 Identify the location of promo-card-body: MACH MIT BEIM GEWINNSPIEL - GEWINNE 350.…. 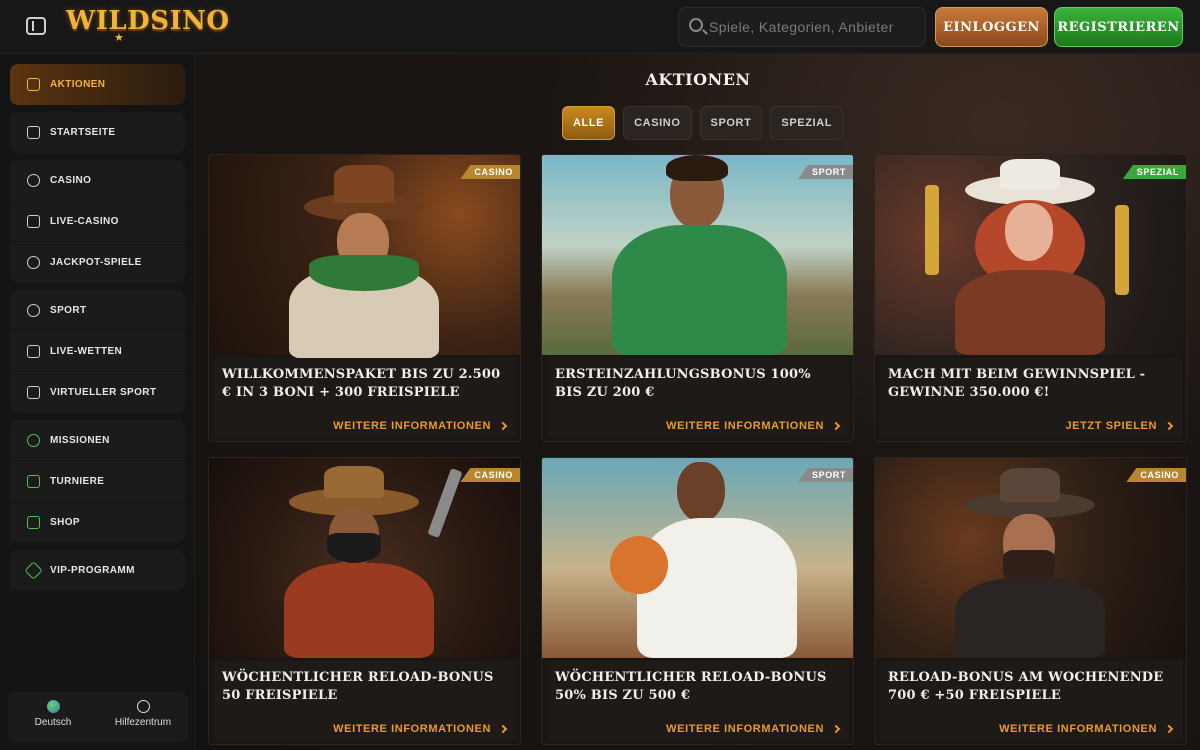
(1031, 398).